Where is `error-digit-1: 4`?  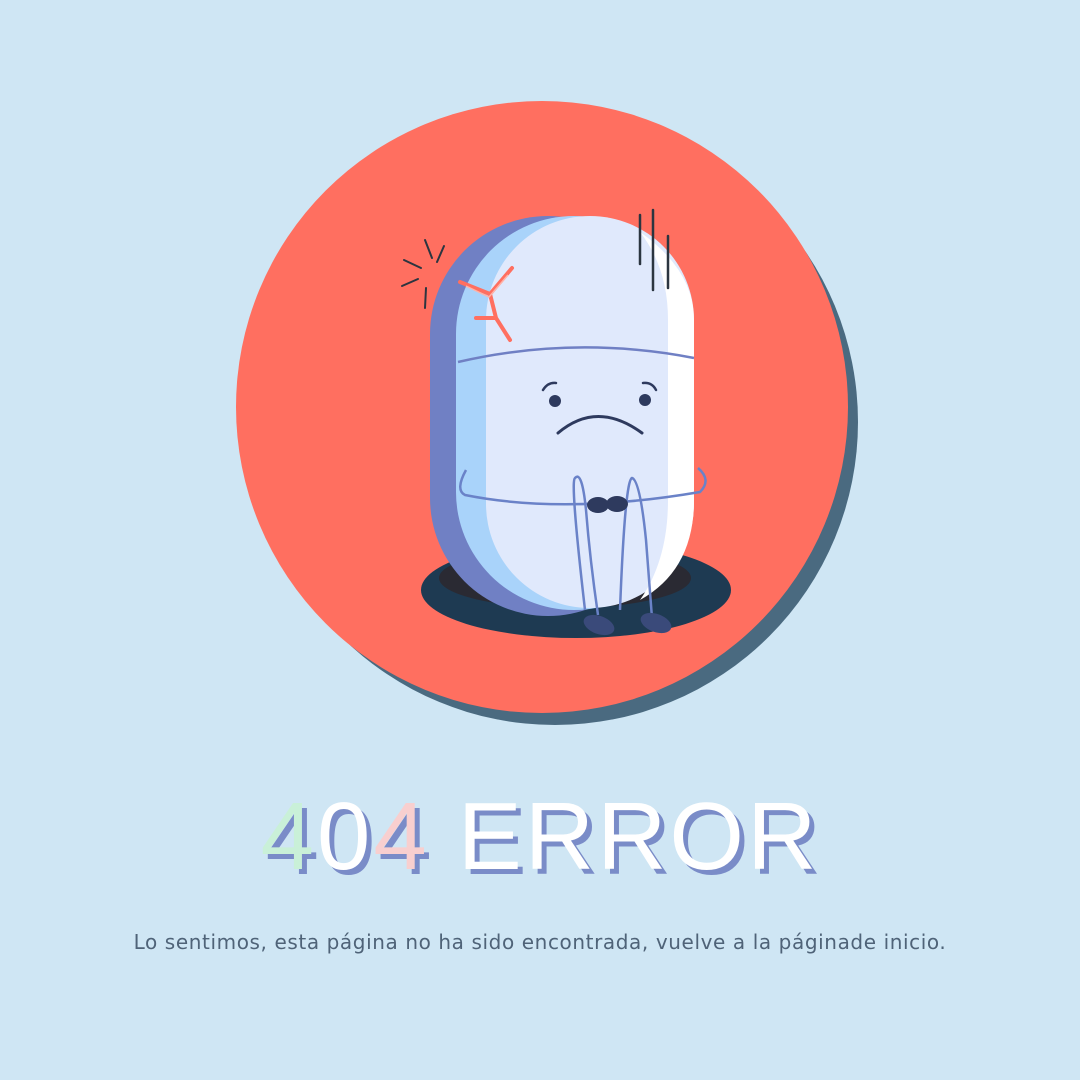 error-digit-1: 4 is located at coordinates (288, 836).